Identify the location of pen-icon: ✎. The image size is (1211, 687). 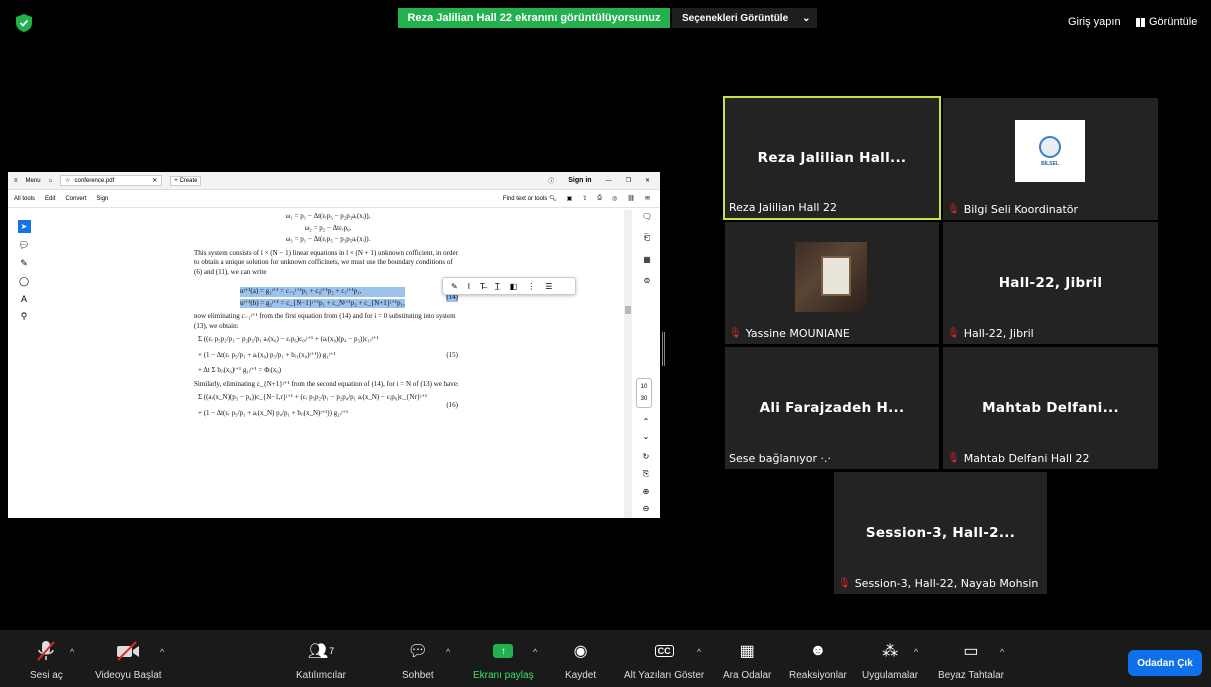
(454, 286).